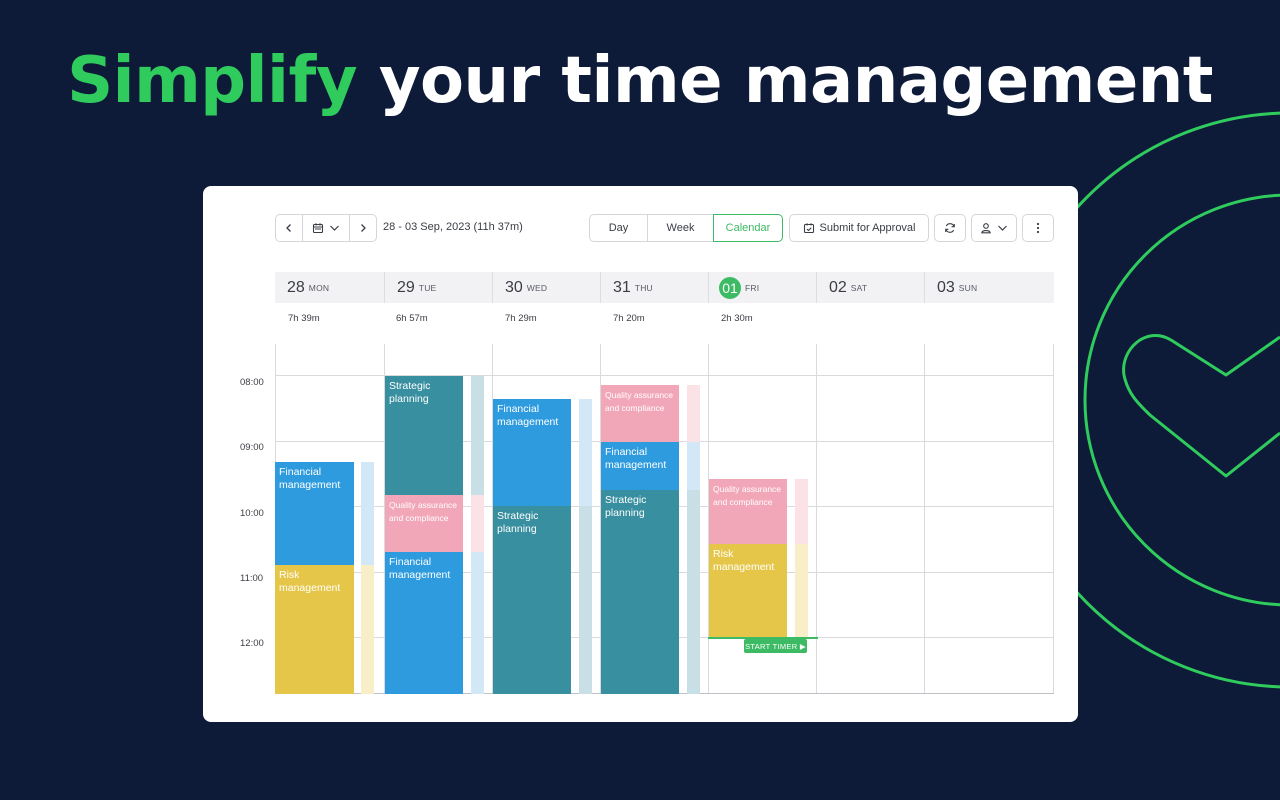 The width and height of the screenshot is (1280, 800). What do you see at coordinates (785, 81) in the screenshot?
I see `headline-rest: your time management` at bounding box center [785, 81].